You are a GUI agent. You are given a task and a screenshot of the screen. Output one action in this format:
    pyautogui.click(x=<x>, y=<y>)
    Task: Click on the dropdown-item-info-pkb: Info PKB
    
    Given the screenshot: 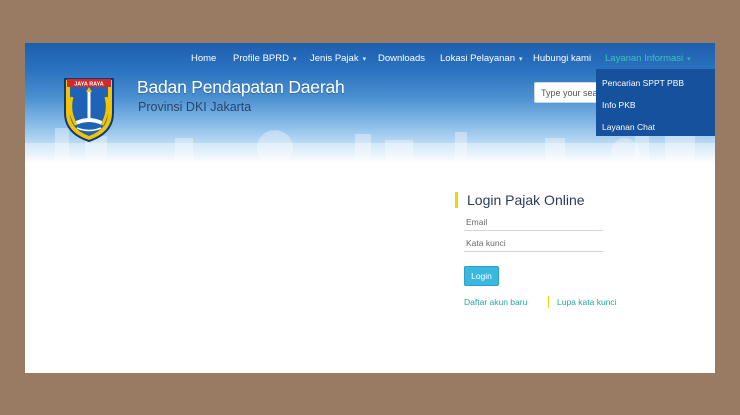 What is the action you would take?
    pyautogui.click(x=619, y=105)
    